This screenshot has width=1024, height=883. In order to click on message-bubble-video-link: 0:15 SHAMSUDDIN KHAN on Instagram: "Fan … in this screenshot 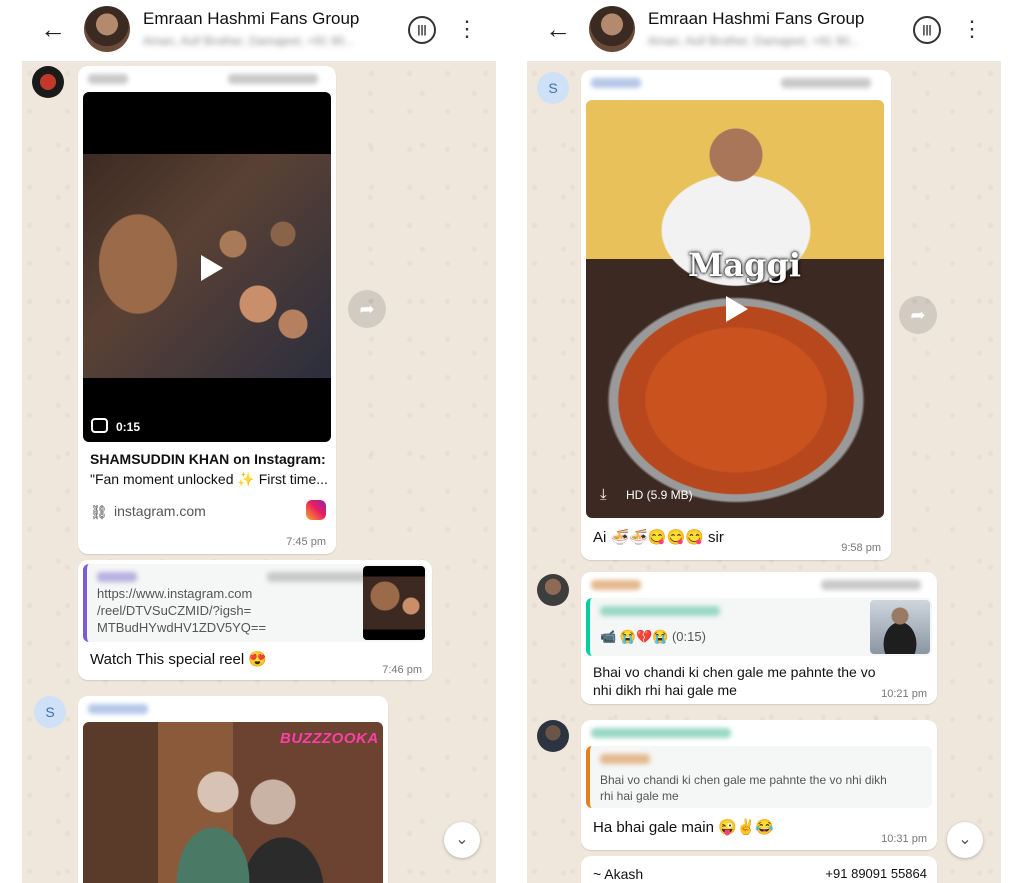, I will do `click(207, 310)`.